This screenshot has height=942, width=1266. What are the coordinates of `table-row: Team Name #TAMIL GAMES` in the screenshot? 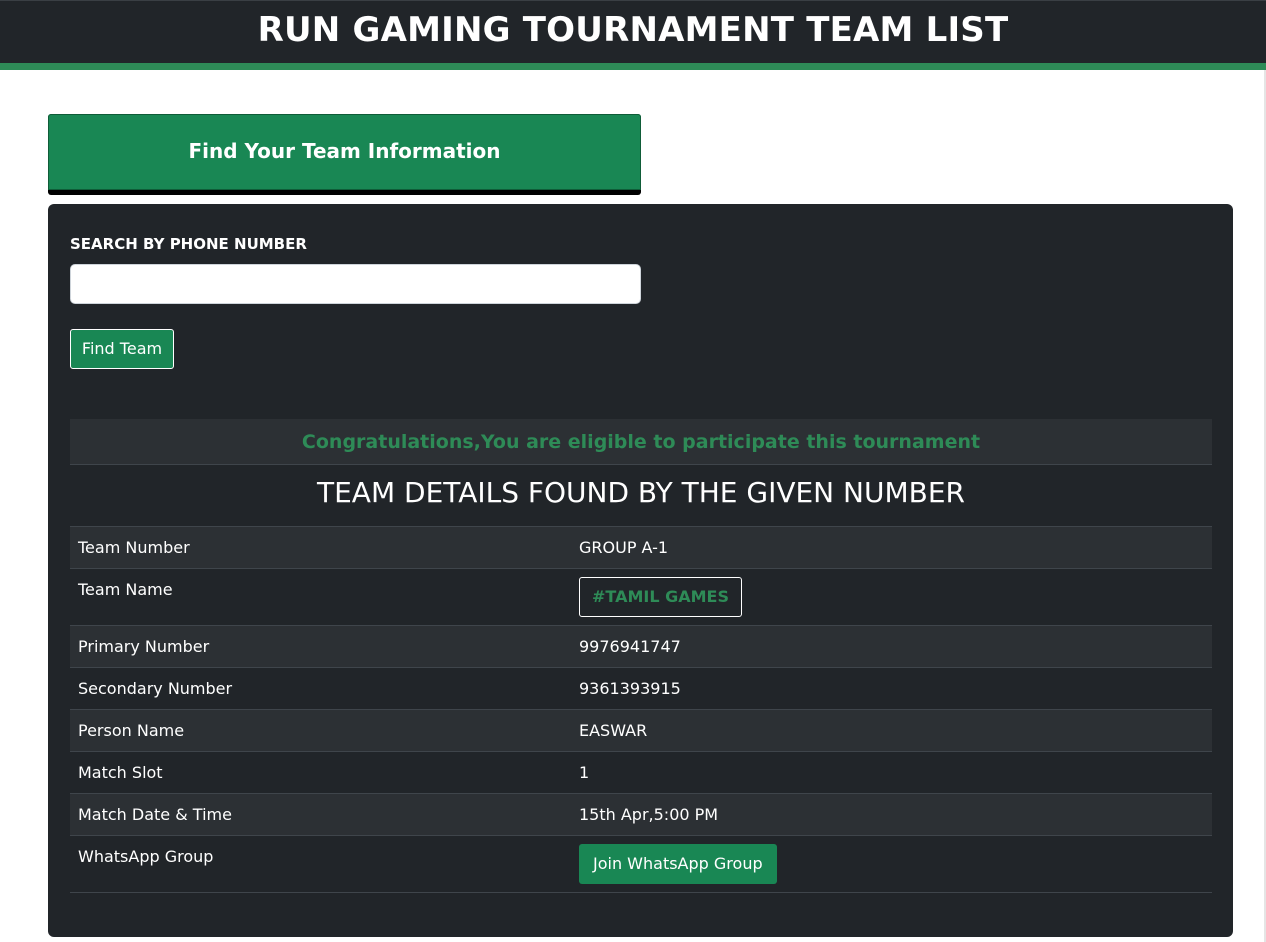 It's located at (641, 597).